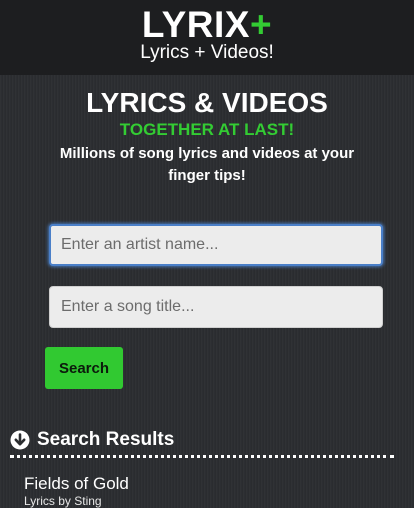  I want to click on result-list-item: Fields of Gold Lyrics by Sting, so click(204, 491).